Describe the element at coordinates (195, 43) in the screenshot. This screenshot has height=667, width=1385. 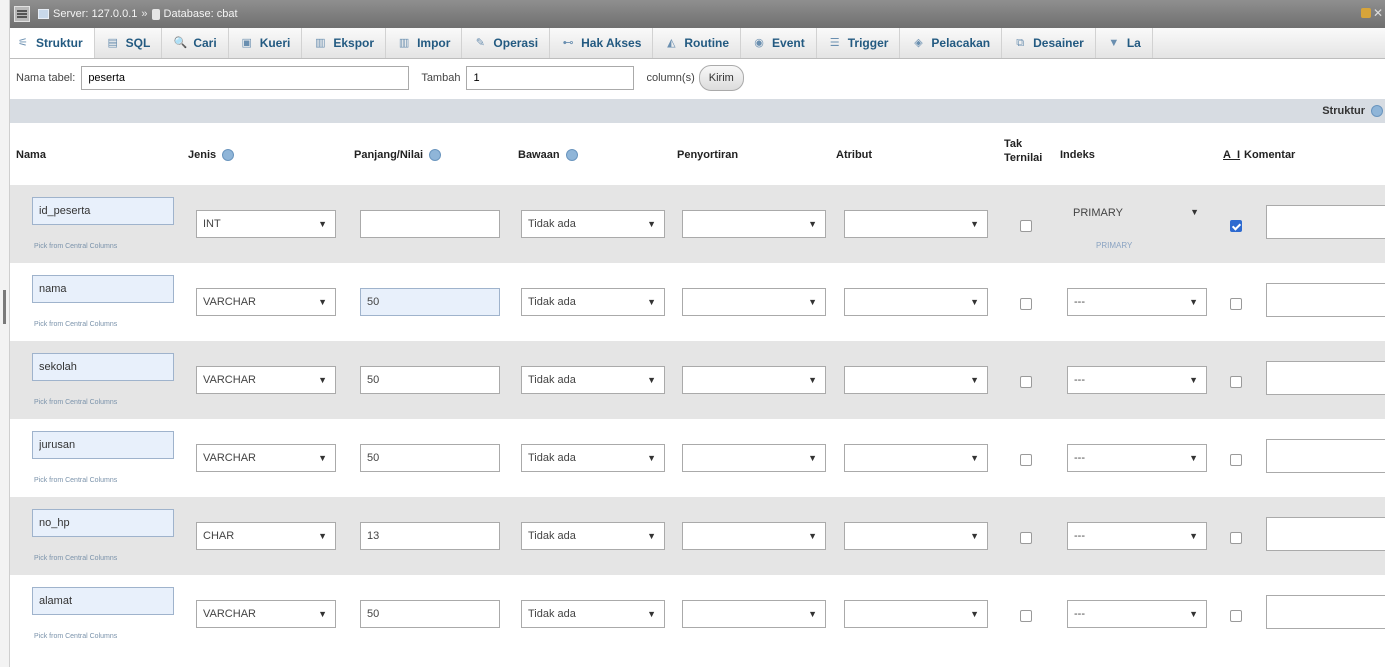
I see `tab-cari: 🔍 Cari` at that location.